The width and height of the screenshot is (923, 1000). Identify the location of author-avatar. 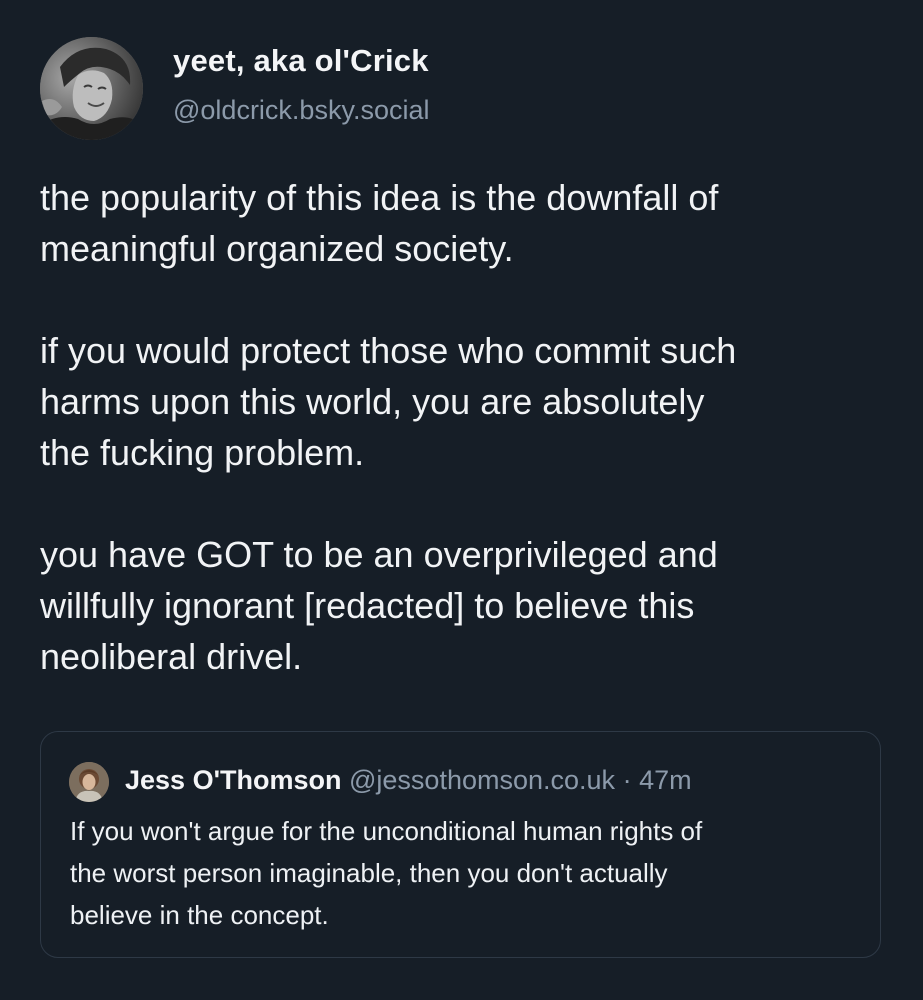
(91, 88).